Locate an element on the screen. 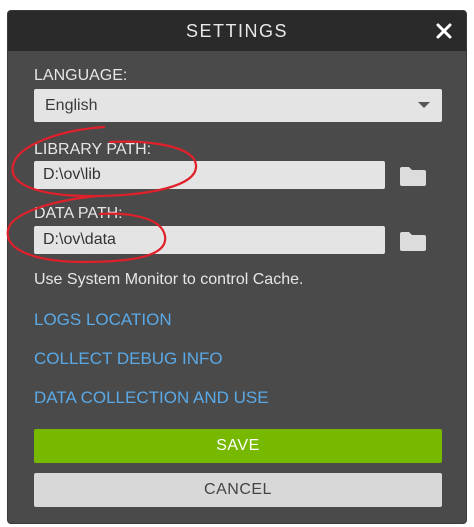  collect-debug-info-link: COLLECT DEBUG INFO is located at coordinates (128, 359).